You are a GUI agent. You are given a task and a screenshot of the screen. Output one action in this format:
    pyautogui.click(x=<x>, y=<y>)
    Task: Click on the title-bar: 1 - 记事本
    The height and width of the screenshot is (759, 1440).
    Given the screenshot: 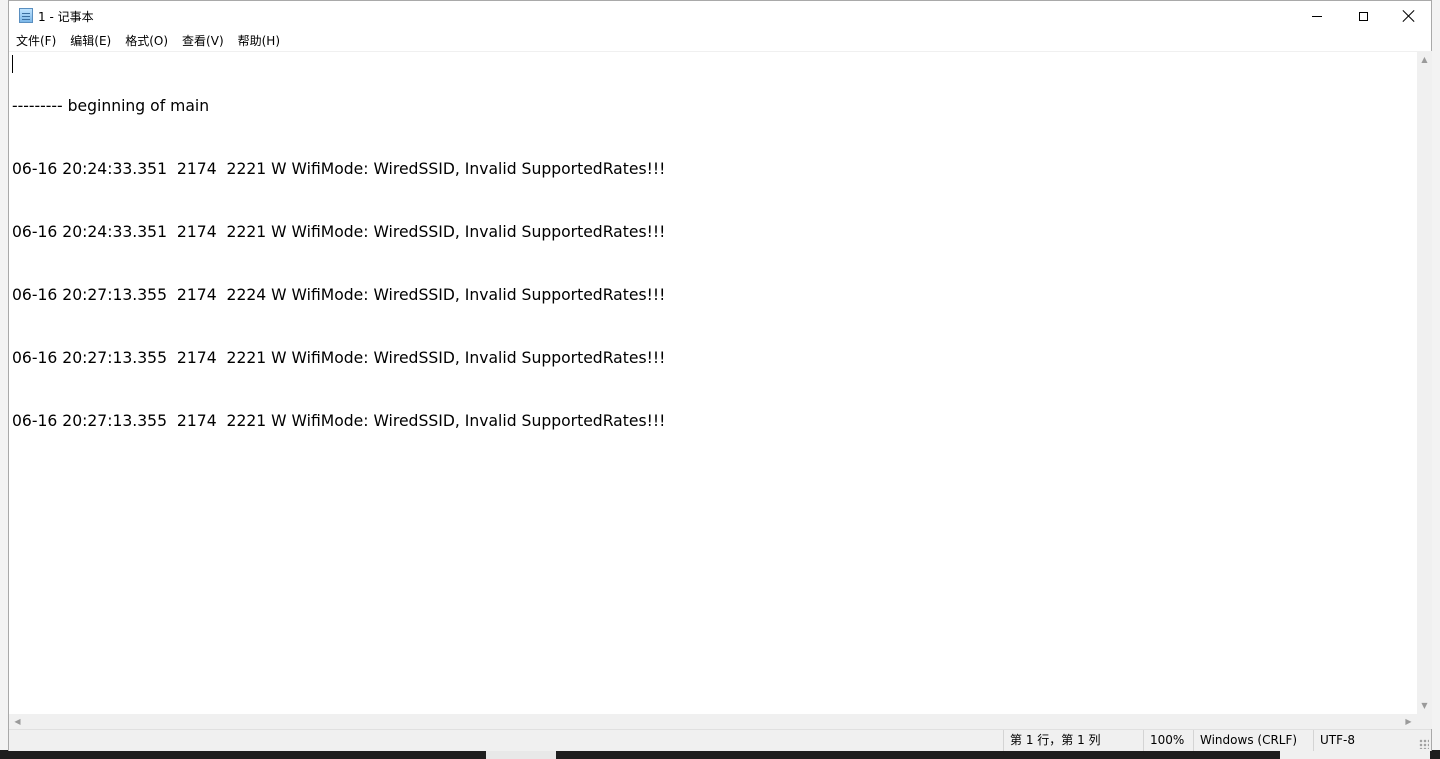 What is the action you would take?
    pyautogui.click(x=720, y=16)
    